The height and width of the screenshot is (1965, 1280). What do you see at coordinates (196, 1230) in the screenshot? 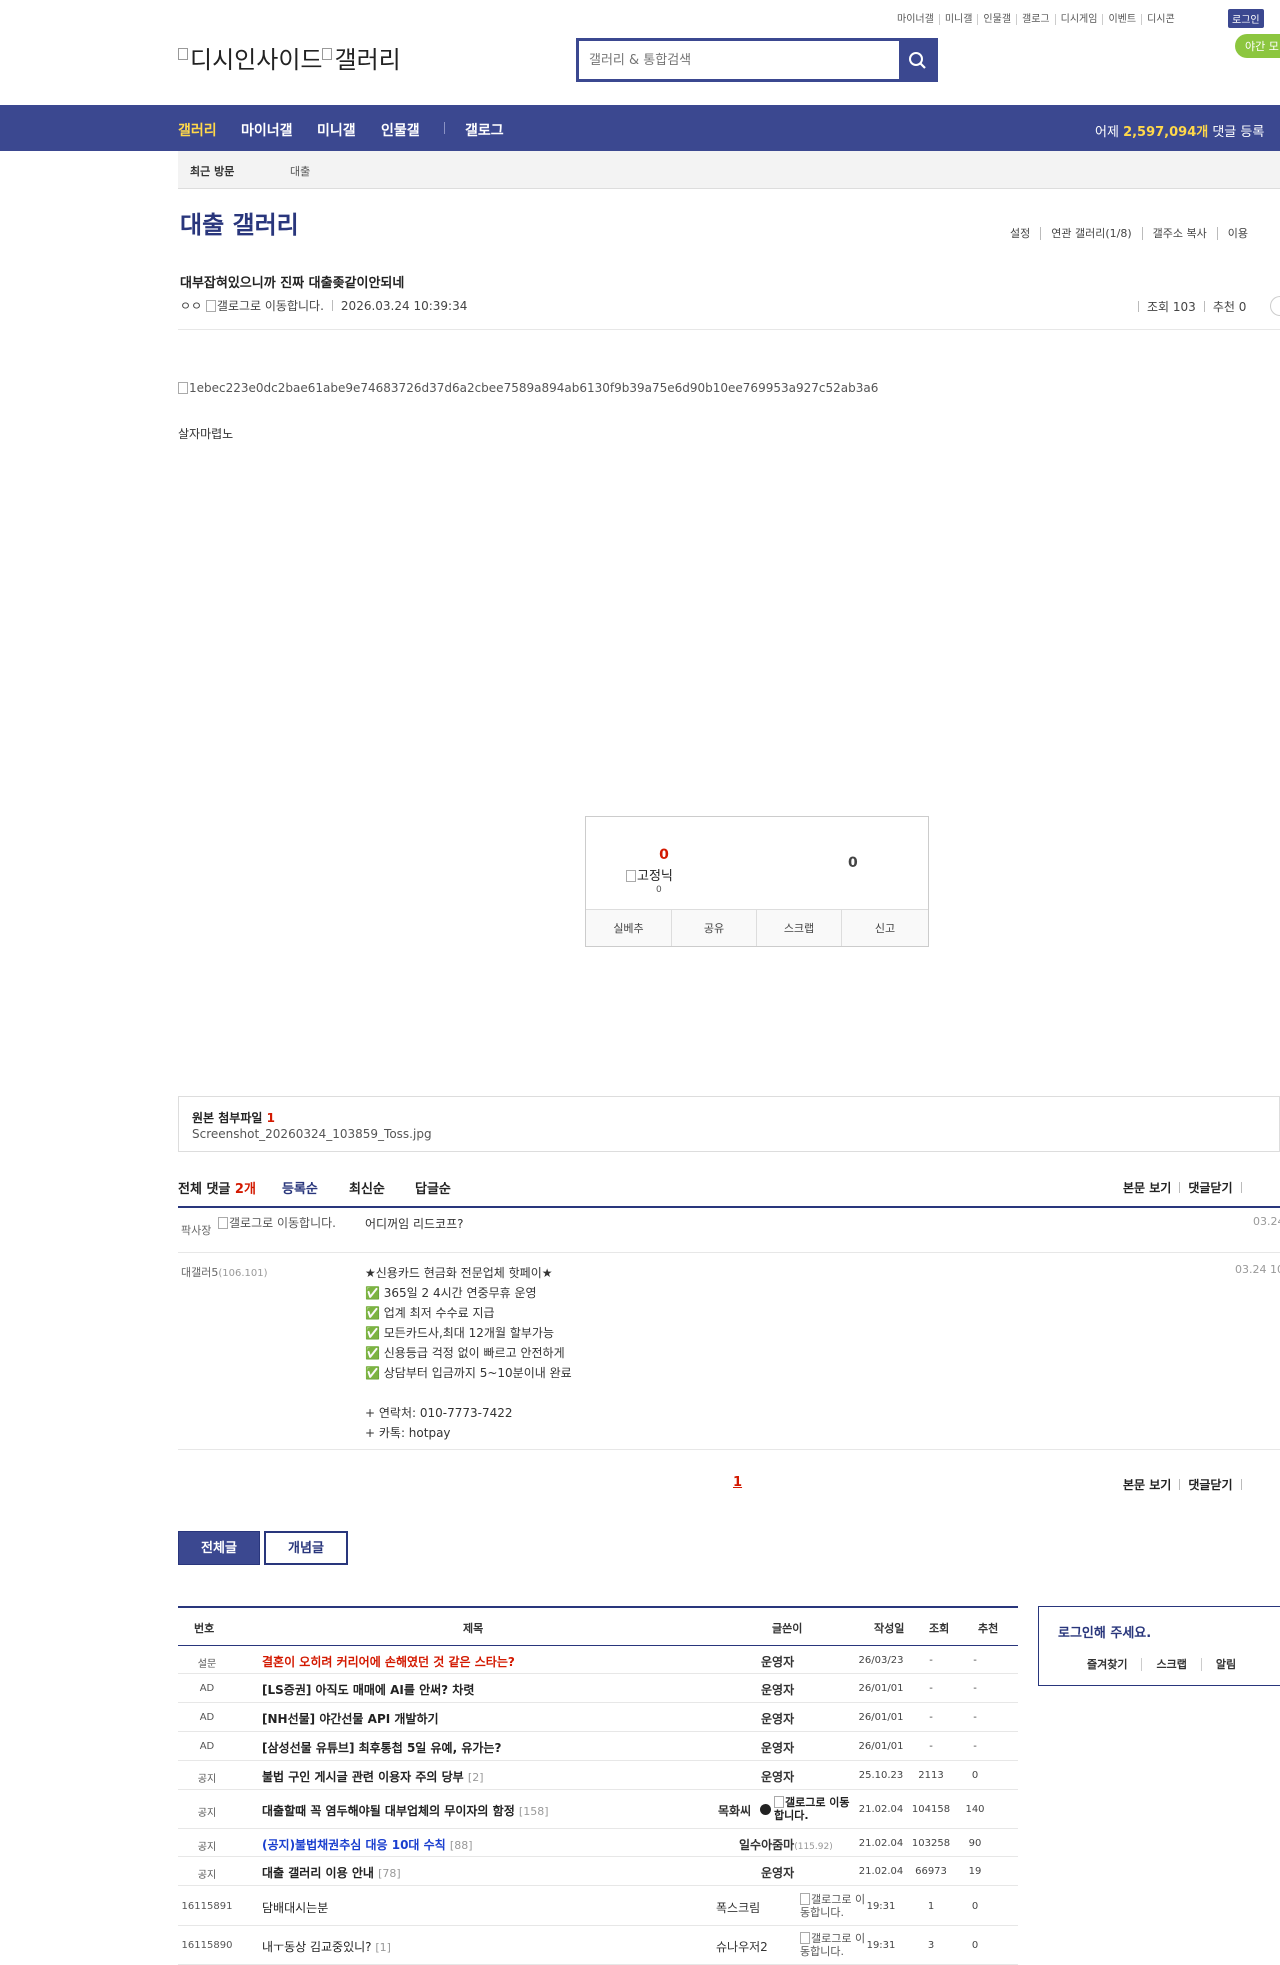
I see `comment-nick: 팍사장` at bounding box center [196, 1230].